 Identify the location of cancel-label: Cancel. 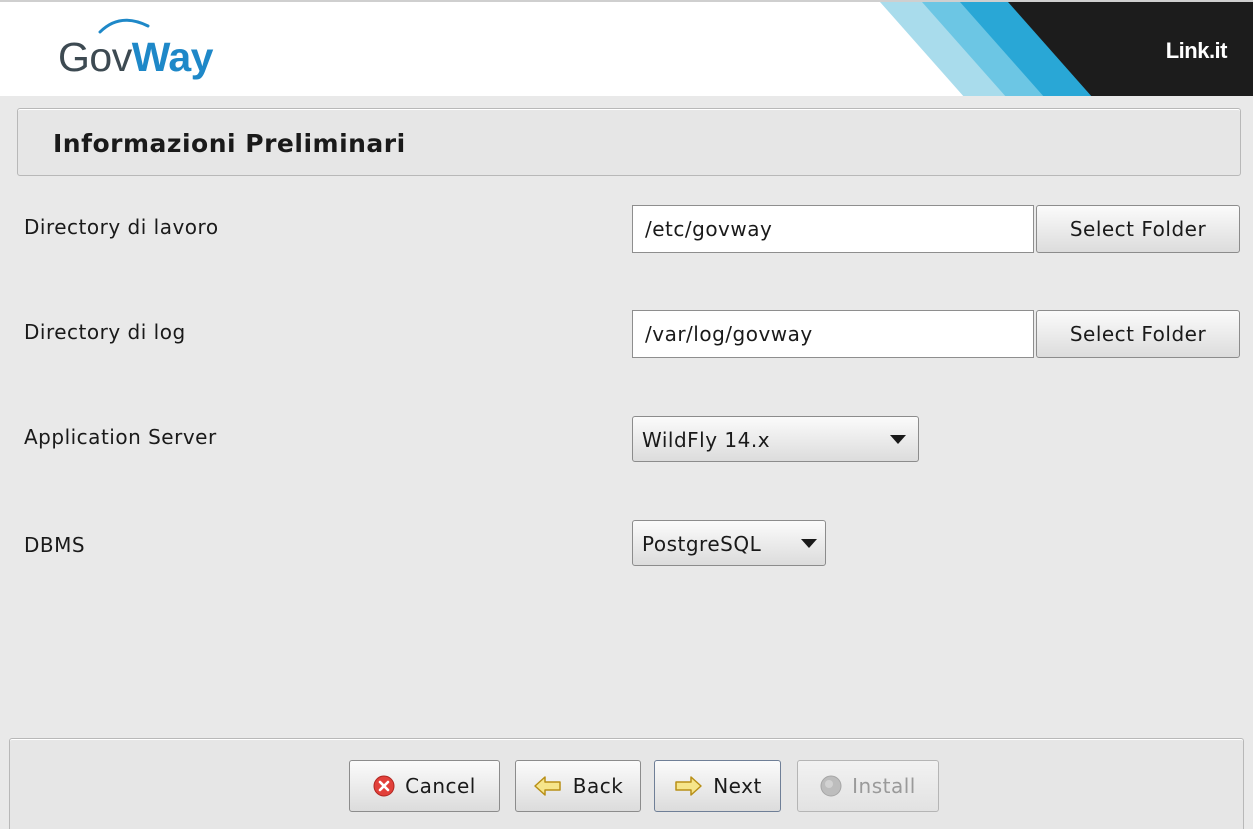
(440, 786).